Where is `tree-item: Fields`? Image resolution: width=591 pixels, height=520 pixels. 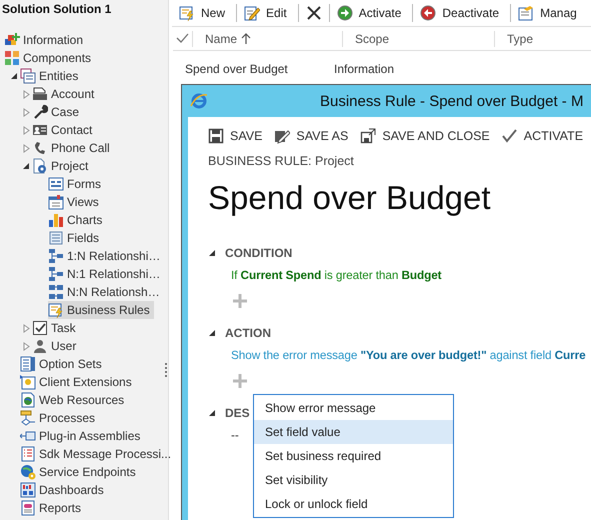 tree-item: Fields is located at coordinates (76, 238).